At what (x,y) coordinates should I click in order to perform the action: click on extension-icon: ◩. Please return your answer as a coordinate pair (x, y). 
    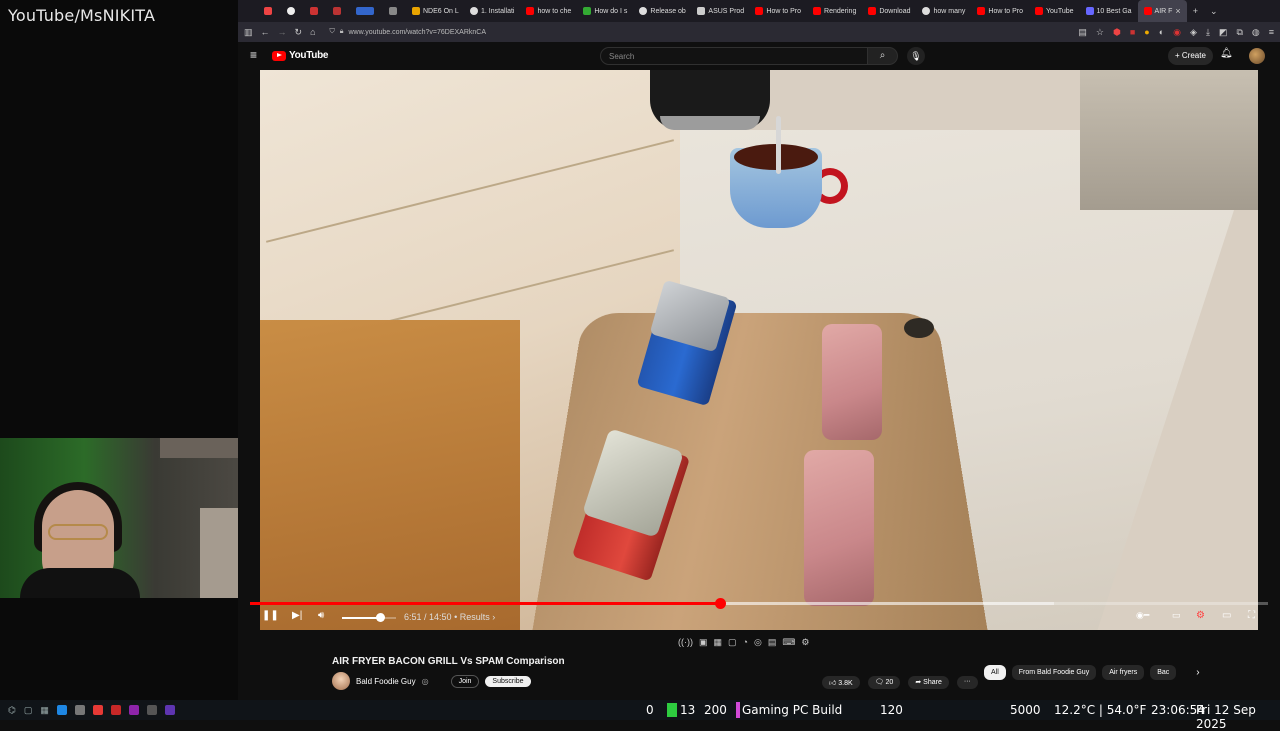
    Looking at the image, I should click on (1223, 32).